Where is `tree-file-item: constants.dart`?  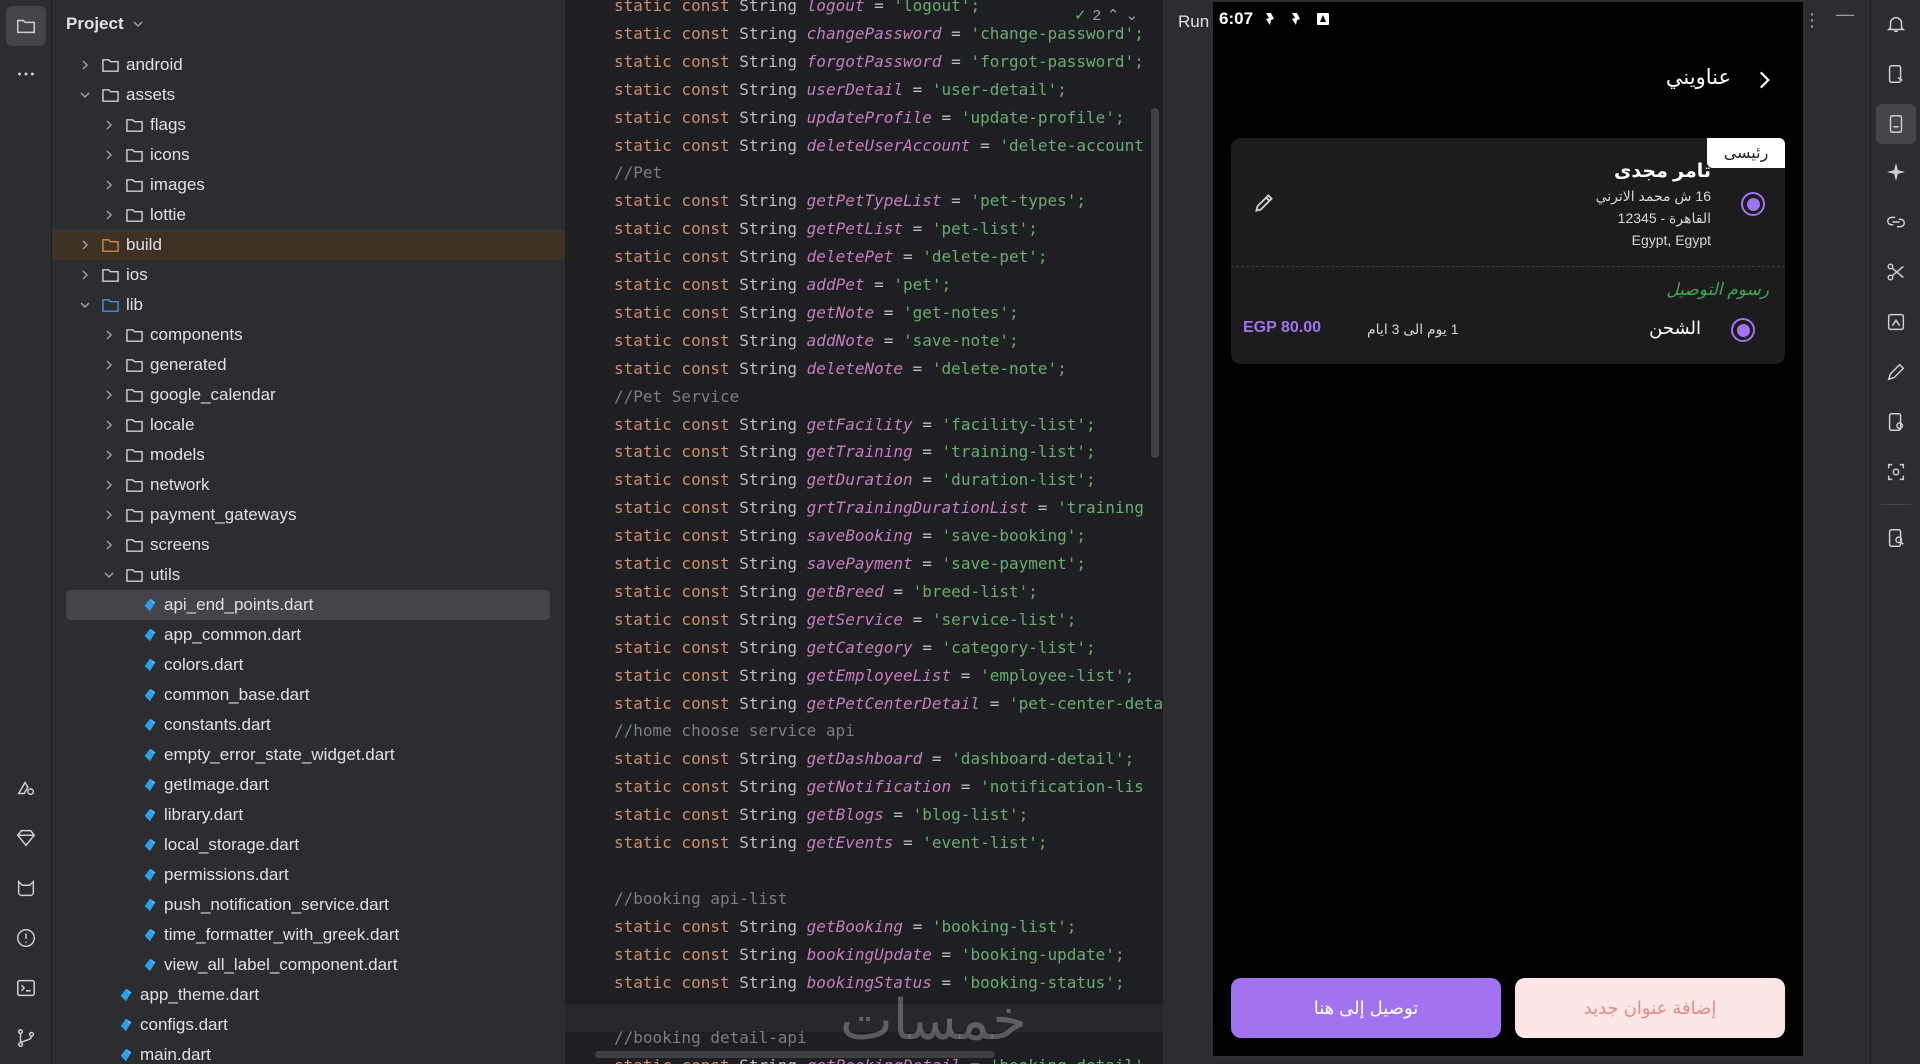
tree-file-item: constants.dart is located at coordinates (308, 725).